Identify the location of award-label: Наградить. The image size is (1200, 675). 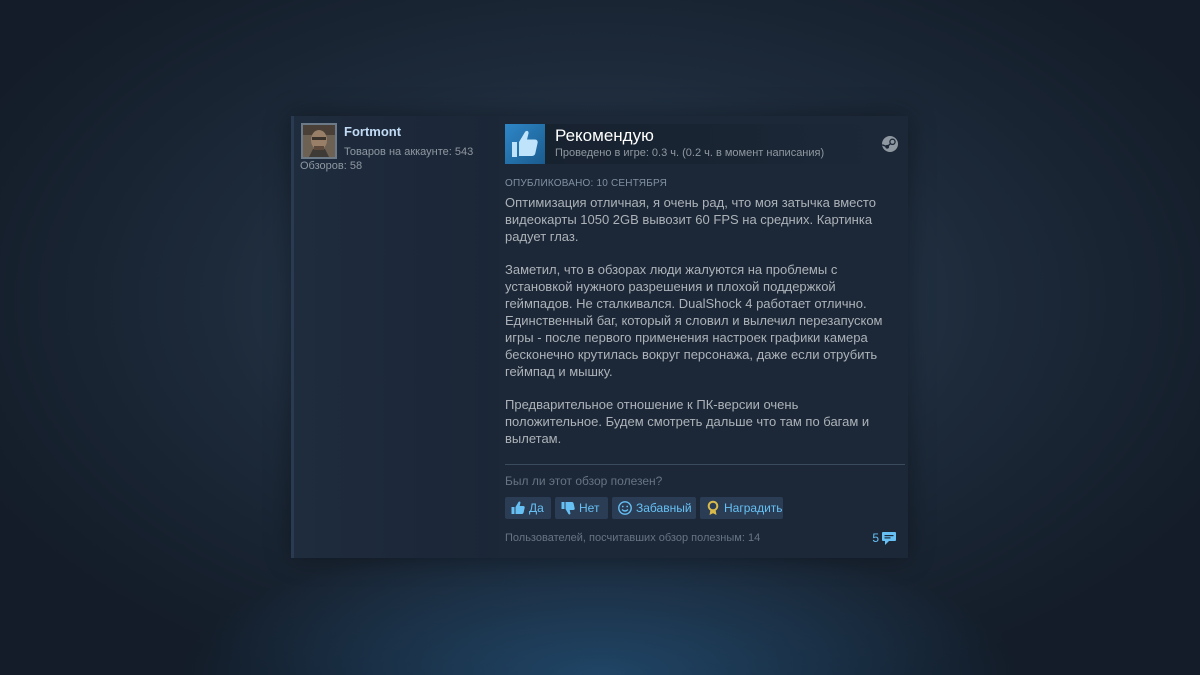
(753, 508).